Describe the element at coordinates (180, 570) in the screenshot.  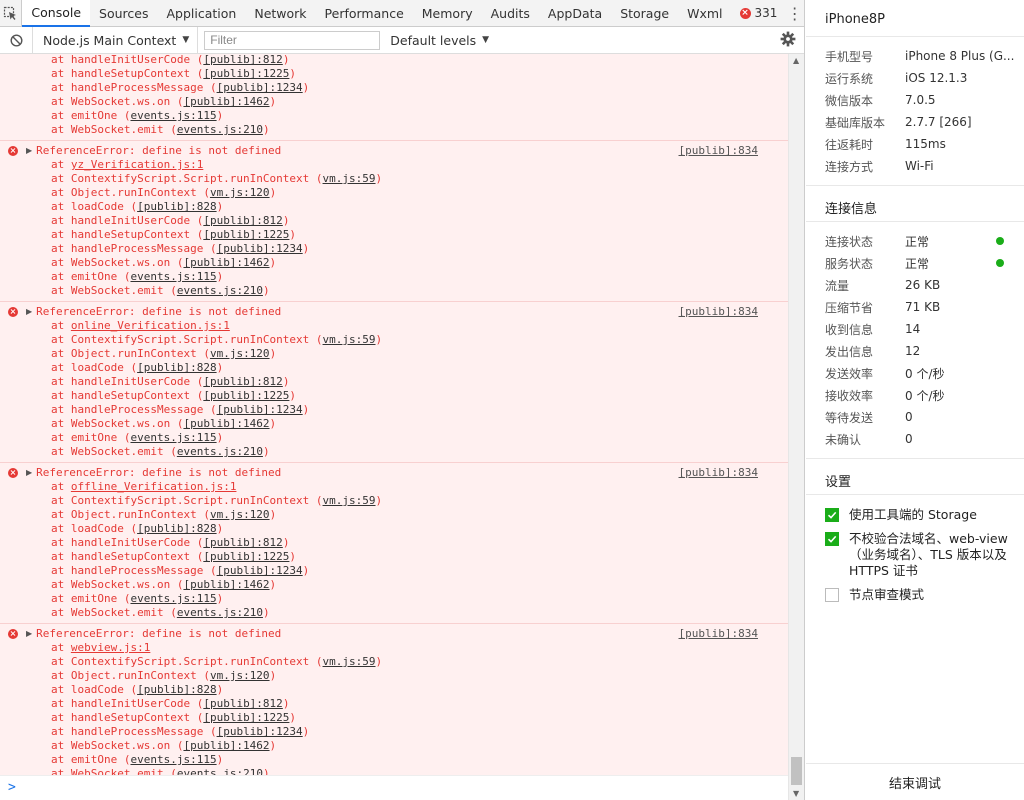
I see `stack-frame: at handleProcessMessage ([publib]:1234)` at that location.